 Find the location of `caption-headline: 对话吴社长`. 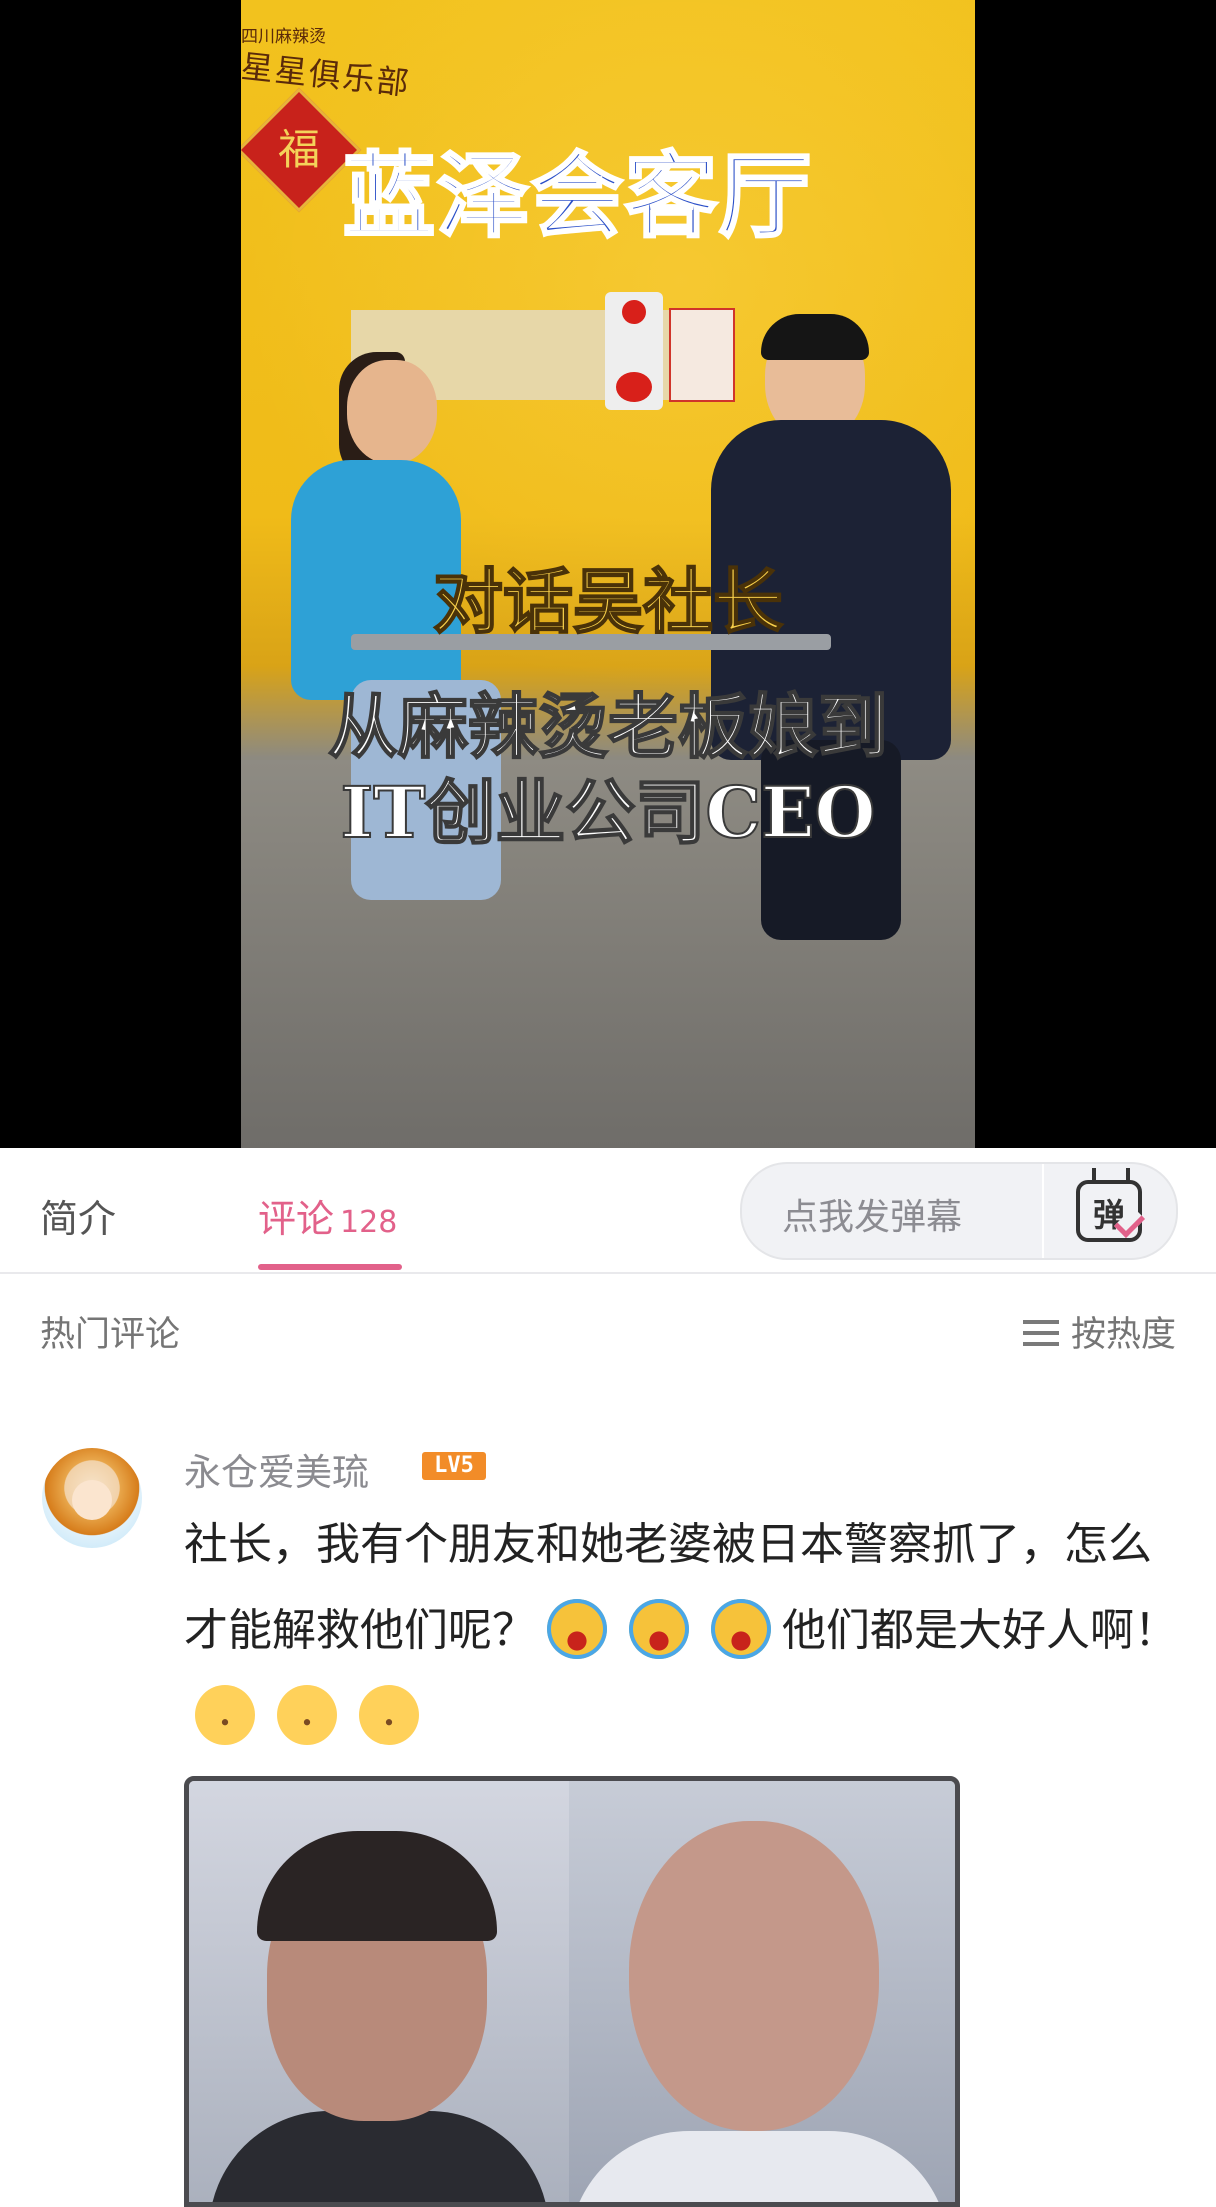

caption-headline: 对话吴社长 is located at coordinates (608, 601).